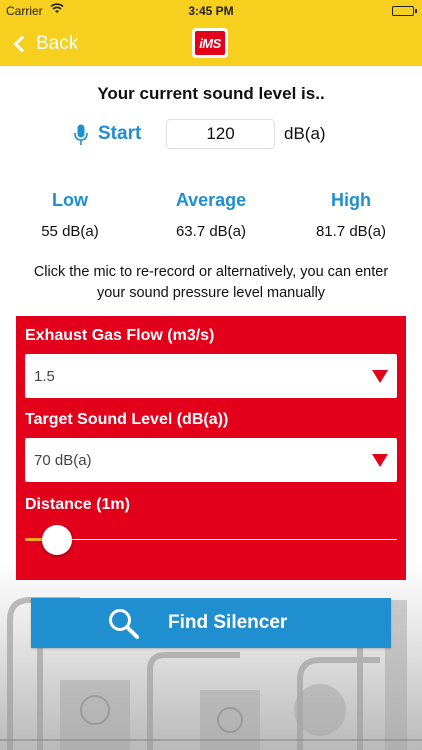  What do you see at coordinates (70, 231) in the screenshot?
I see `stat-low-value: 55 dB(a)` at bounding box center [70, 231].